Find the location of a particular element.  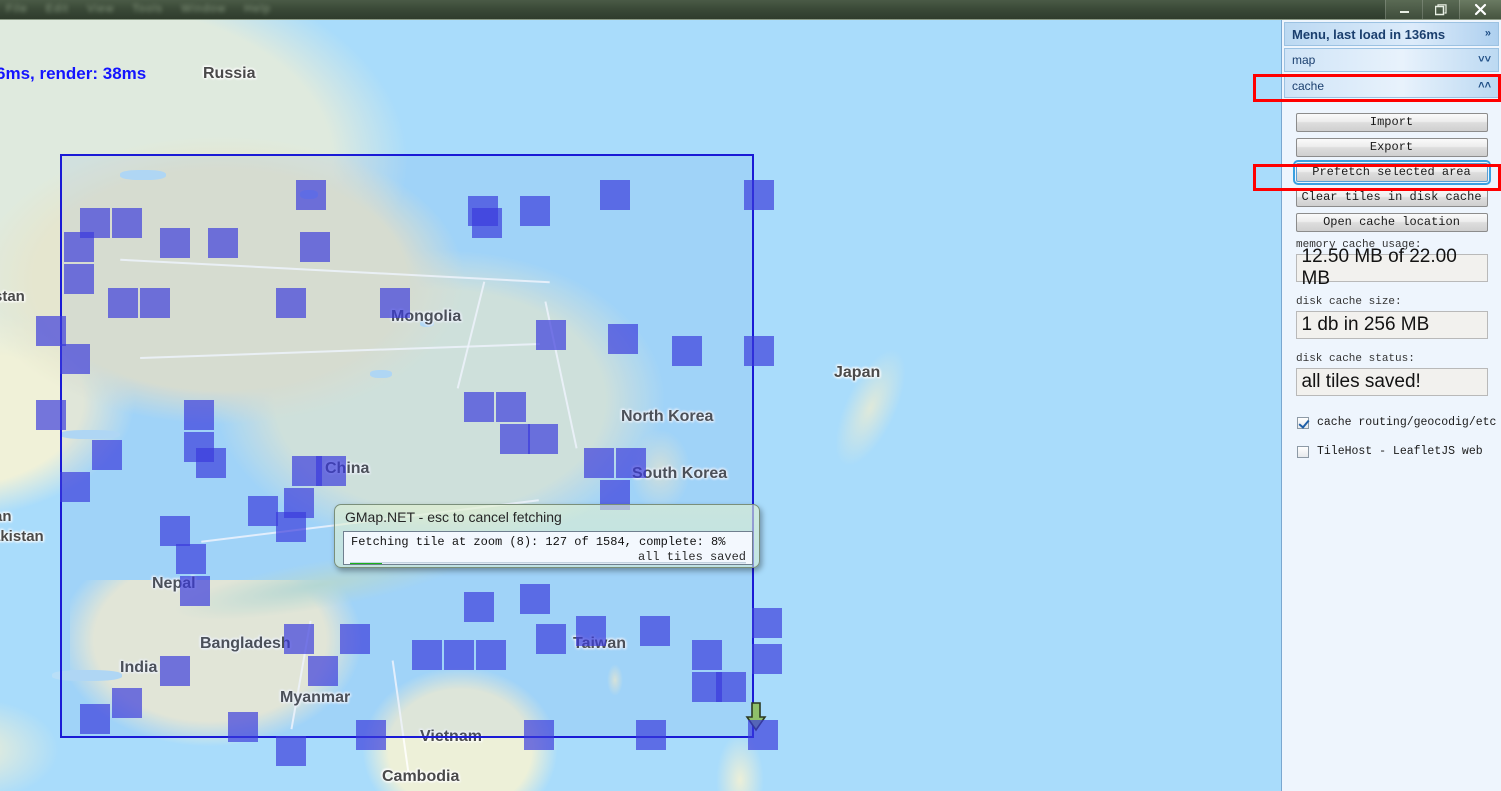

disk-cache-status-field: all tiles saved! is located at coordinates (1391, 382).